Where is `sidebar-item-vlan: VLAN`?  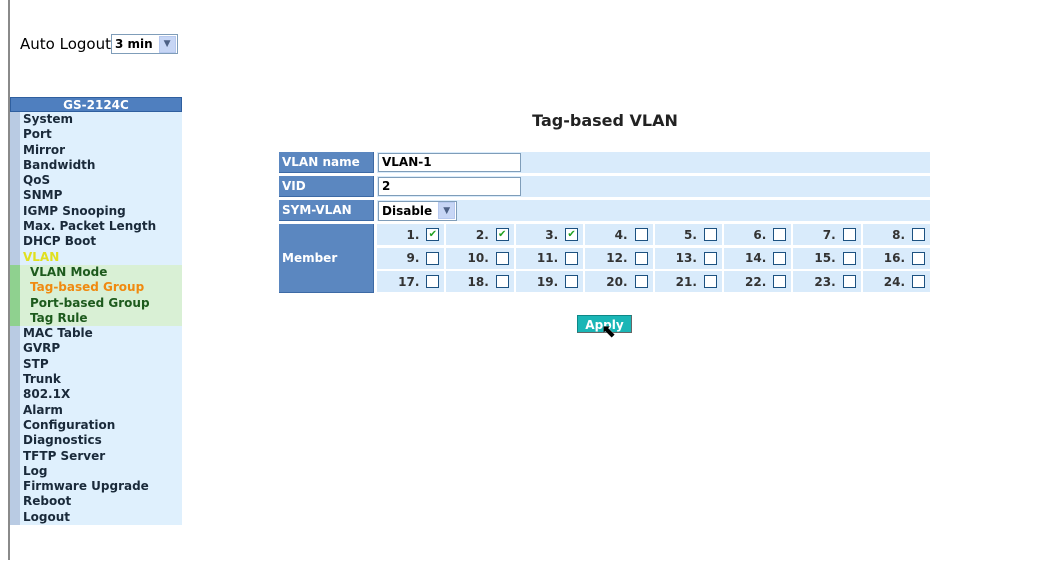
sidebar-item-vlan: VLAN is located at coordinates (96, 257).